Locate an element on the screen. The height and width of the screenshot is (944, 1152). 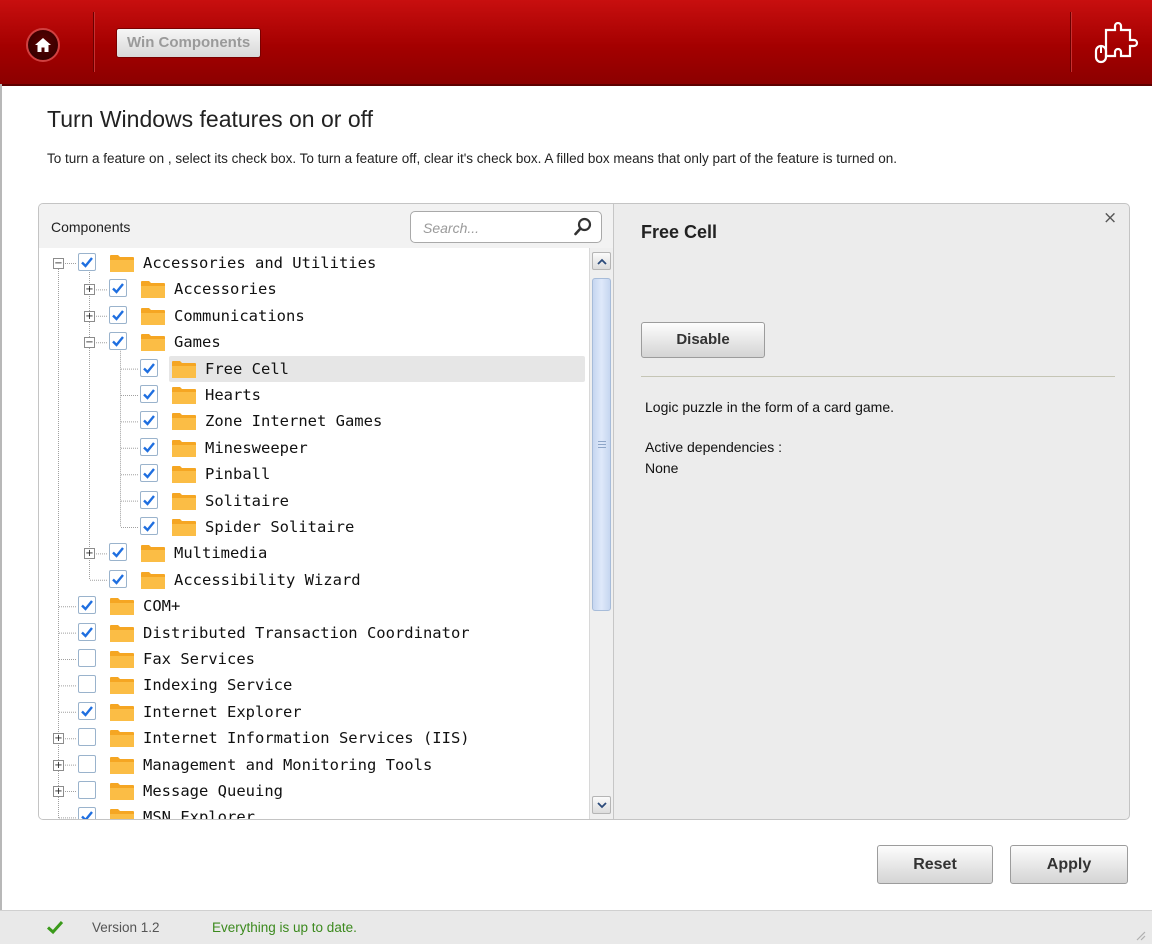
scroll-down-button is located at coordinates (601, 805).